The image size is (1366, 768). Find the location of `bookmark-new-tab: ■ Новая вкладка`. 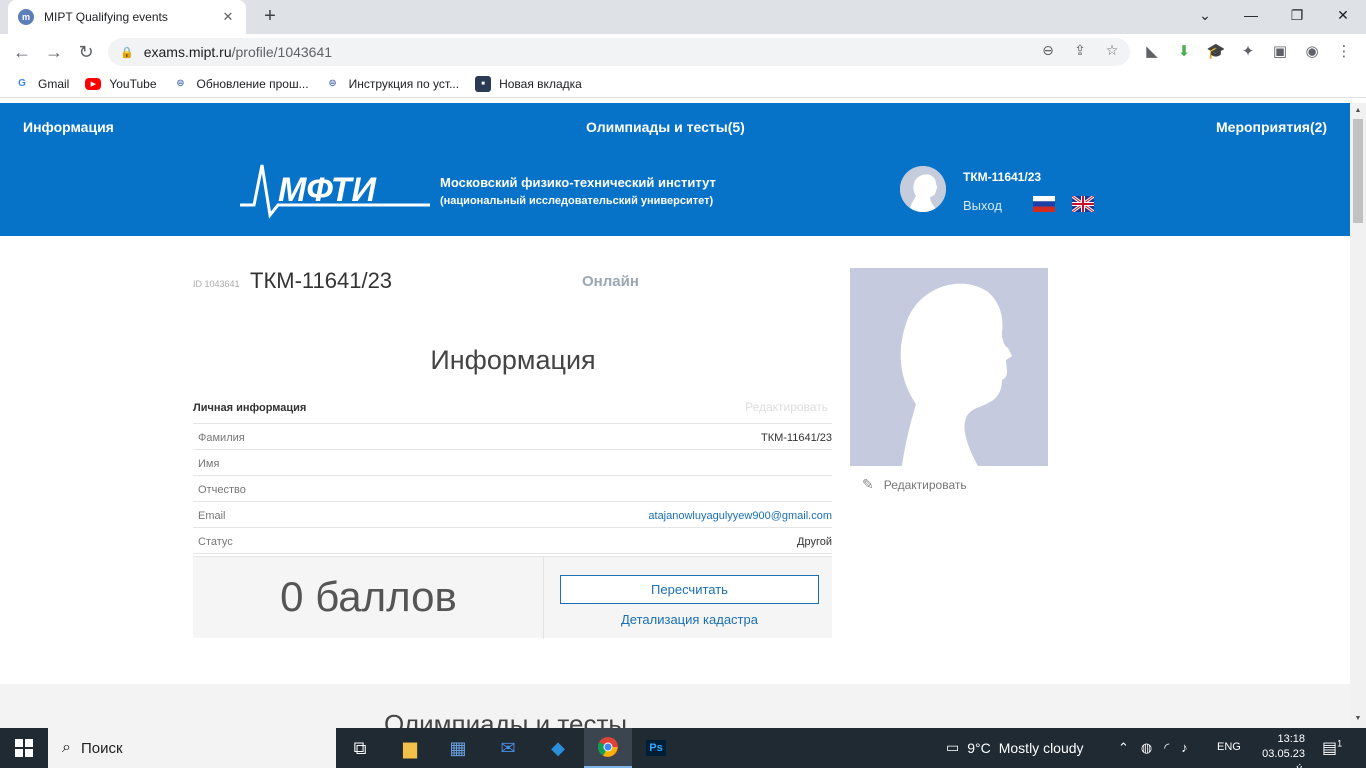

bookmark-new-tab: ■ Новая вкладка is located at coordinates (528, 83).